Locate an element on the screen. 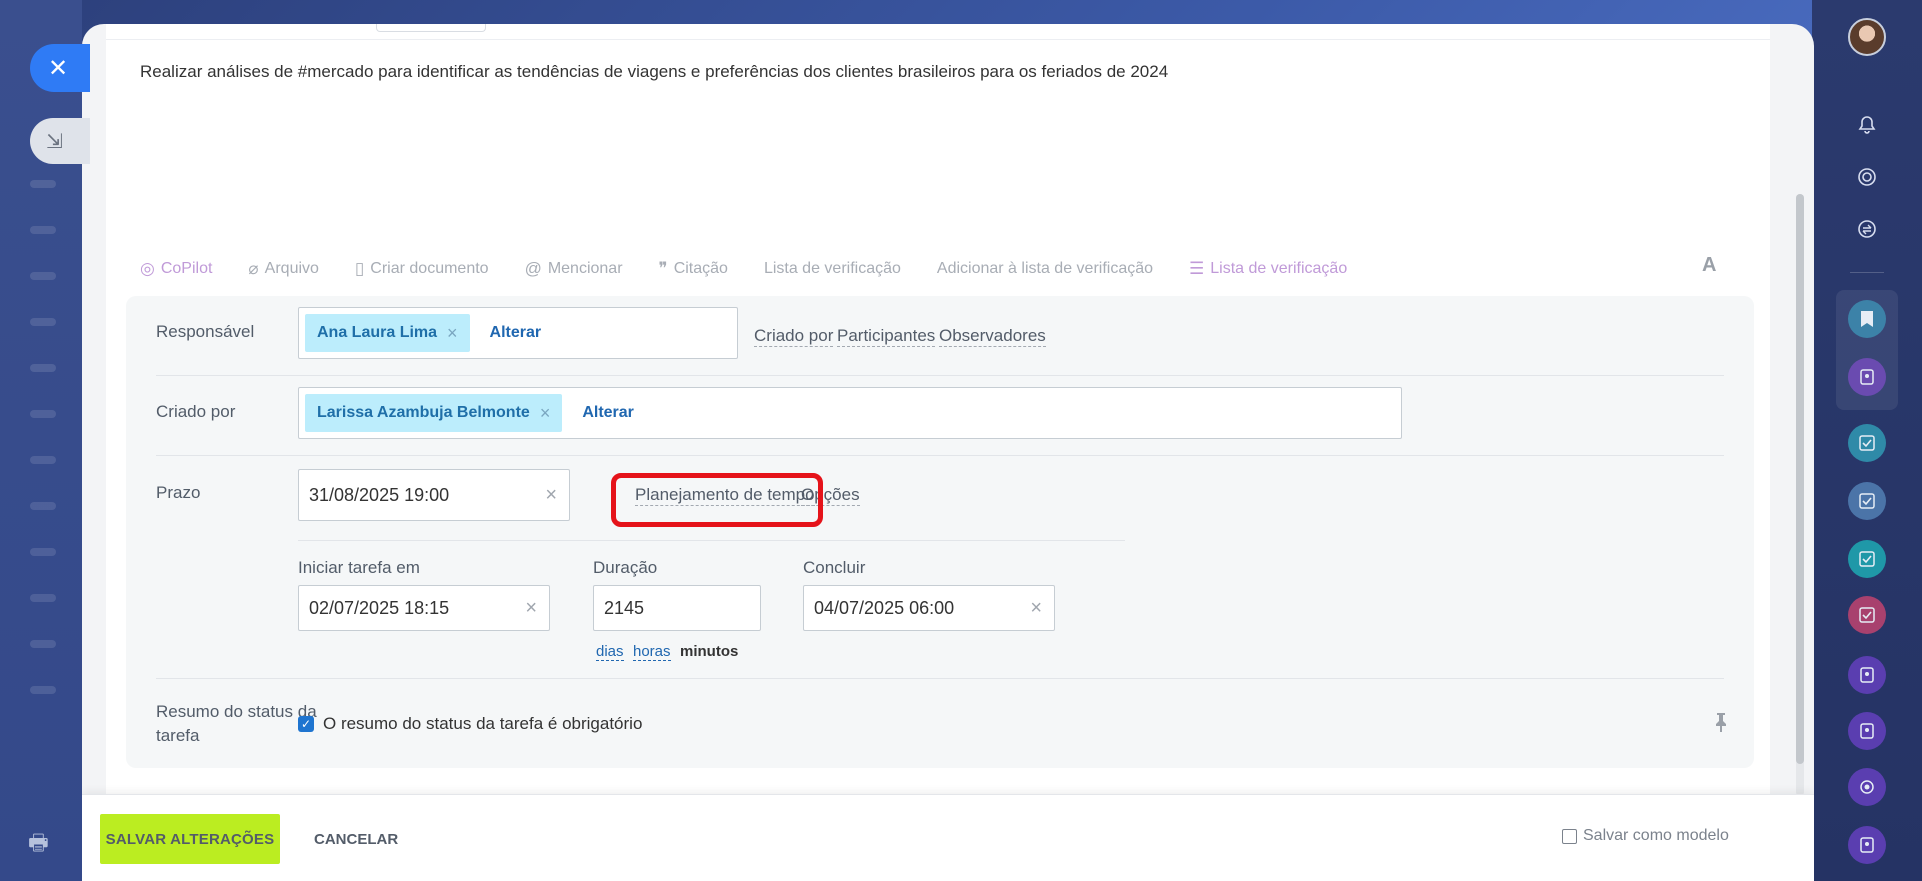  toolbar-field-edge is located at coordinates (431, 28).